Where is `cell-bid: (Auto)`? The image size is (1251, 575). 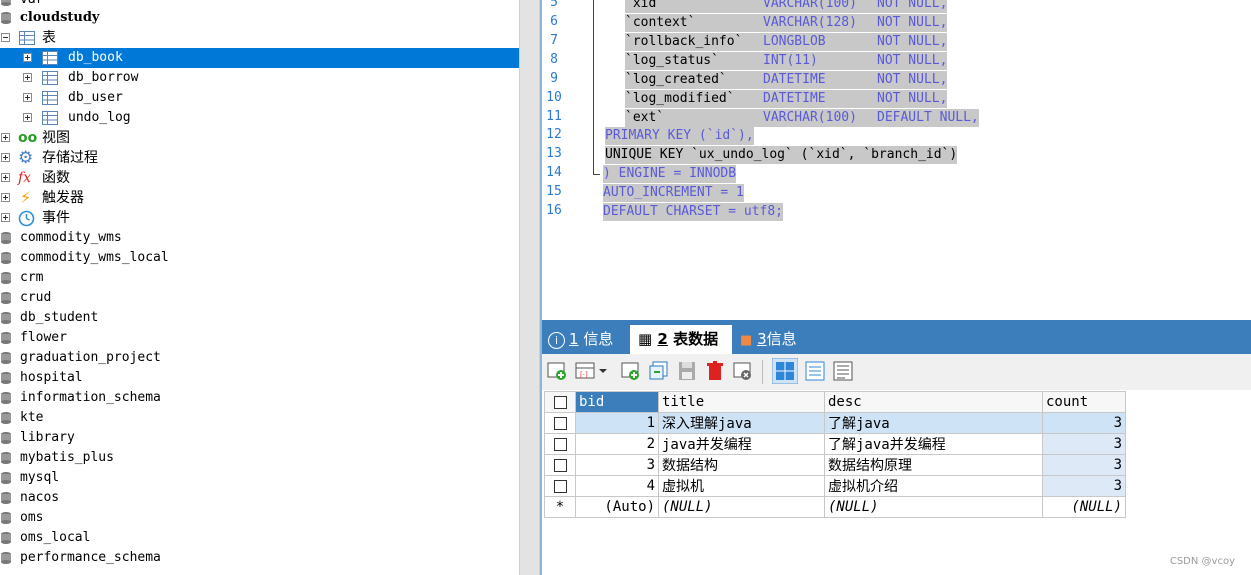 cell-bid: (Auto) is located at coordinates (617, 507).